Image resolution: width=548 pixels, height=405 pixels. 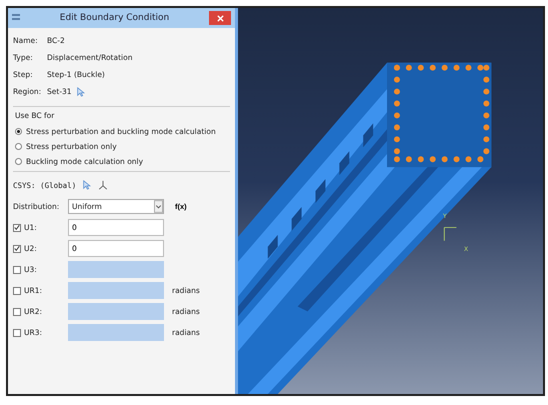 What do you see at coordinates (16, 18) in the screenshot?
I see `menu-icon` at bounding box center [16, 18].